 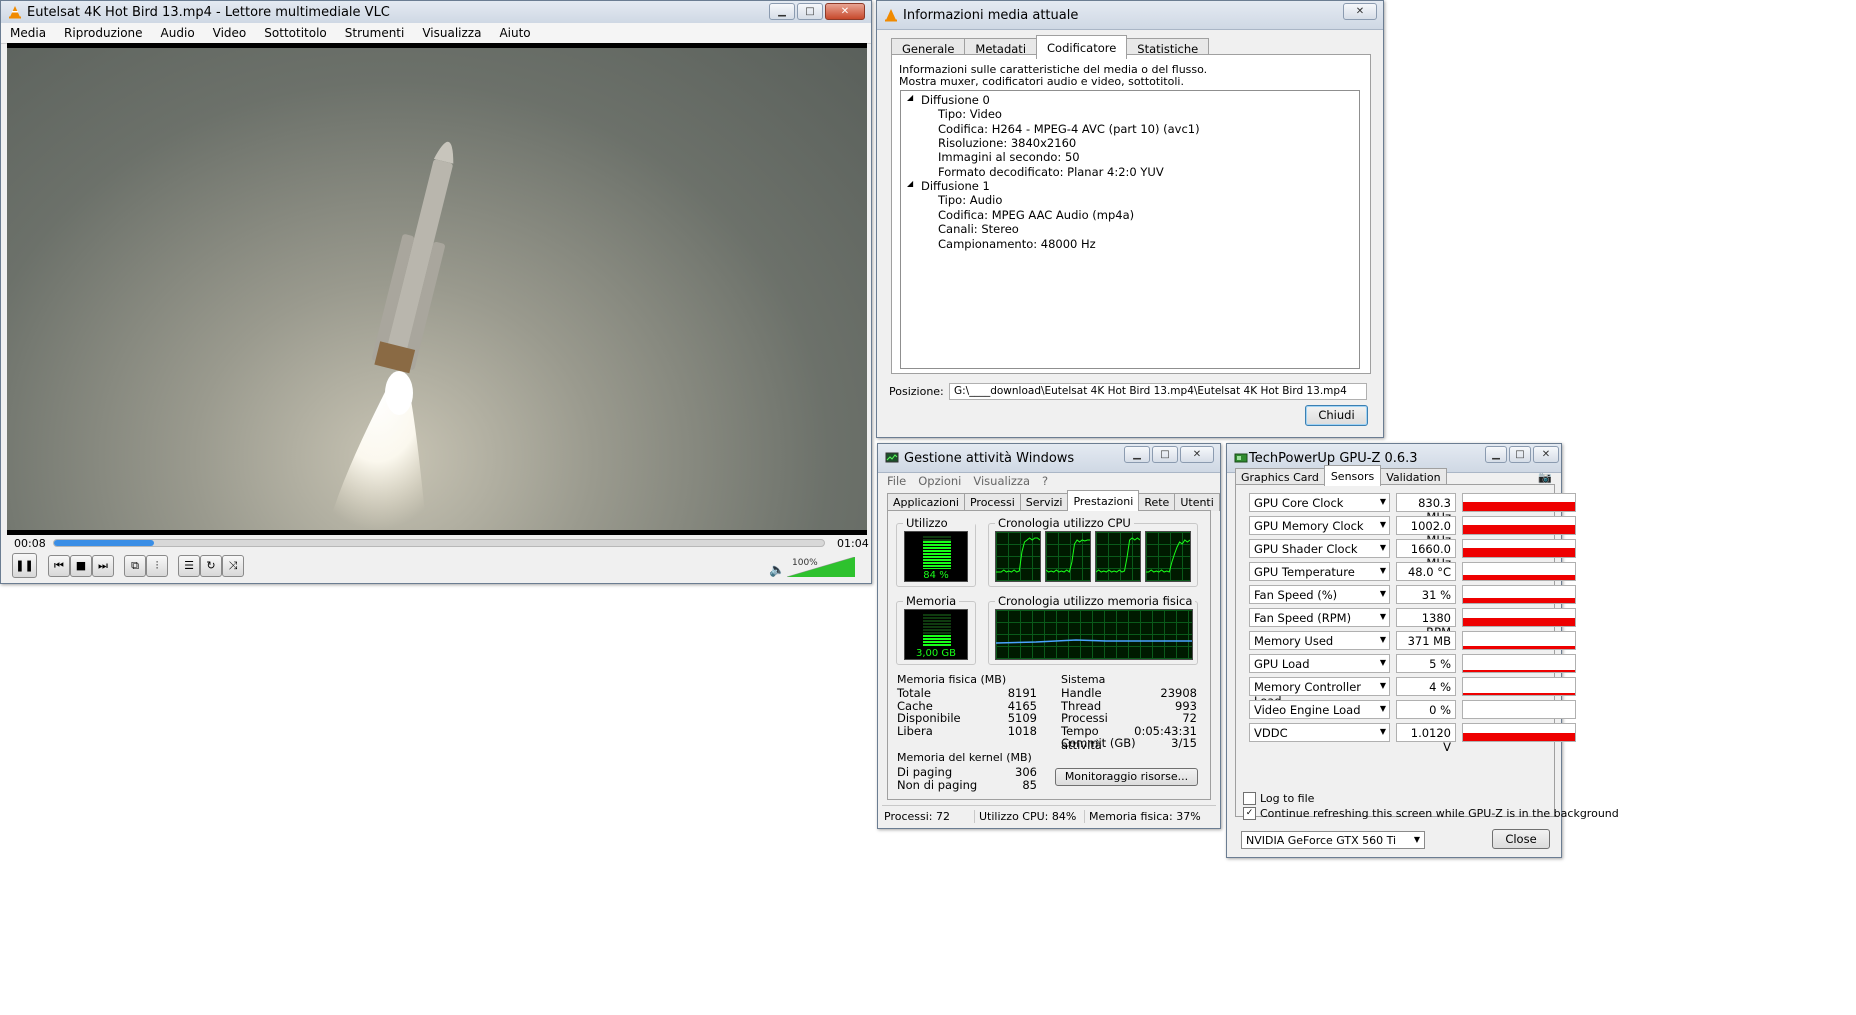 What do you see at coordinates (233, 566) in the screenshot?
I see `shuffle-button: ⤨` at bounding box center [233, 566].